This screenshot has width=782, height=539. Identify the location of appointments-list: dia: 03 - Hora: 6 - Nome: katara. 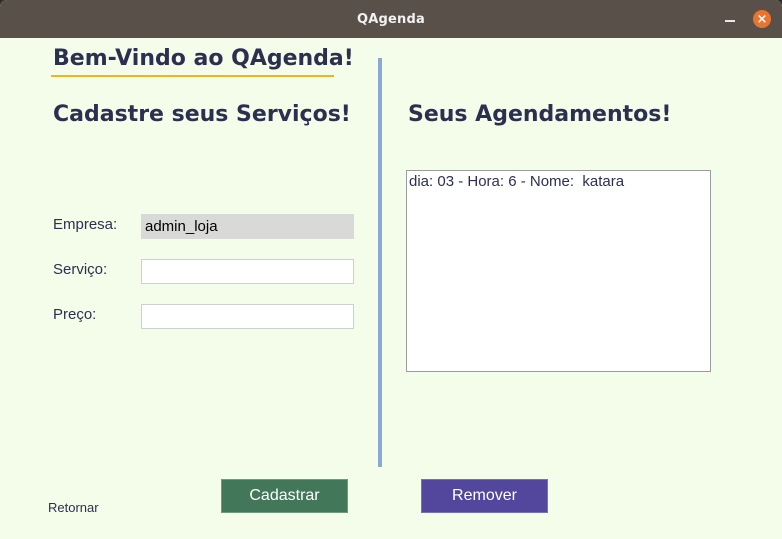
(558, 271).